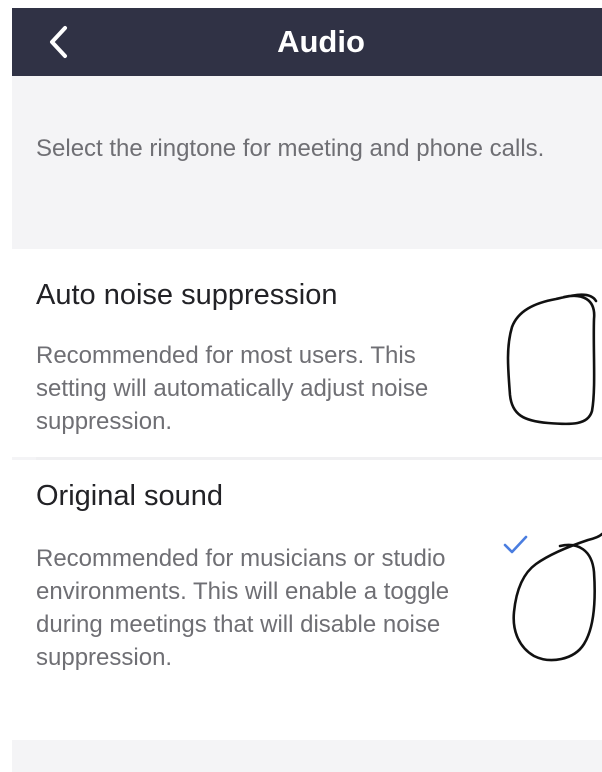 The height and width of the screenshot is (772, 602). Describe the element at coordinates (515, 544) in the screenshot. I see `checkmark-icon` at that location.